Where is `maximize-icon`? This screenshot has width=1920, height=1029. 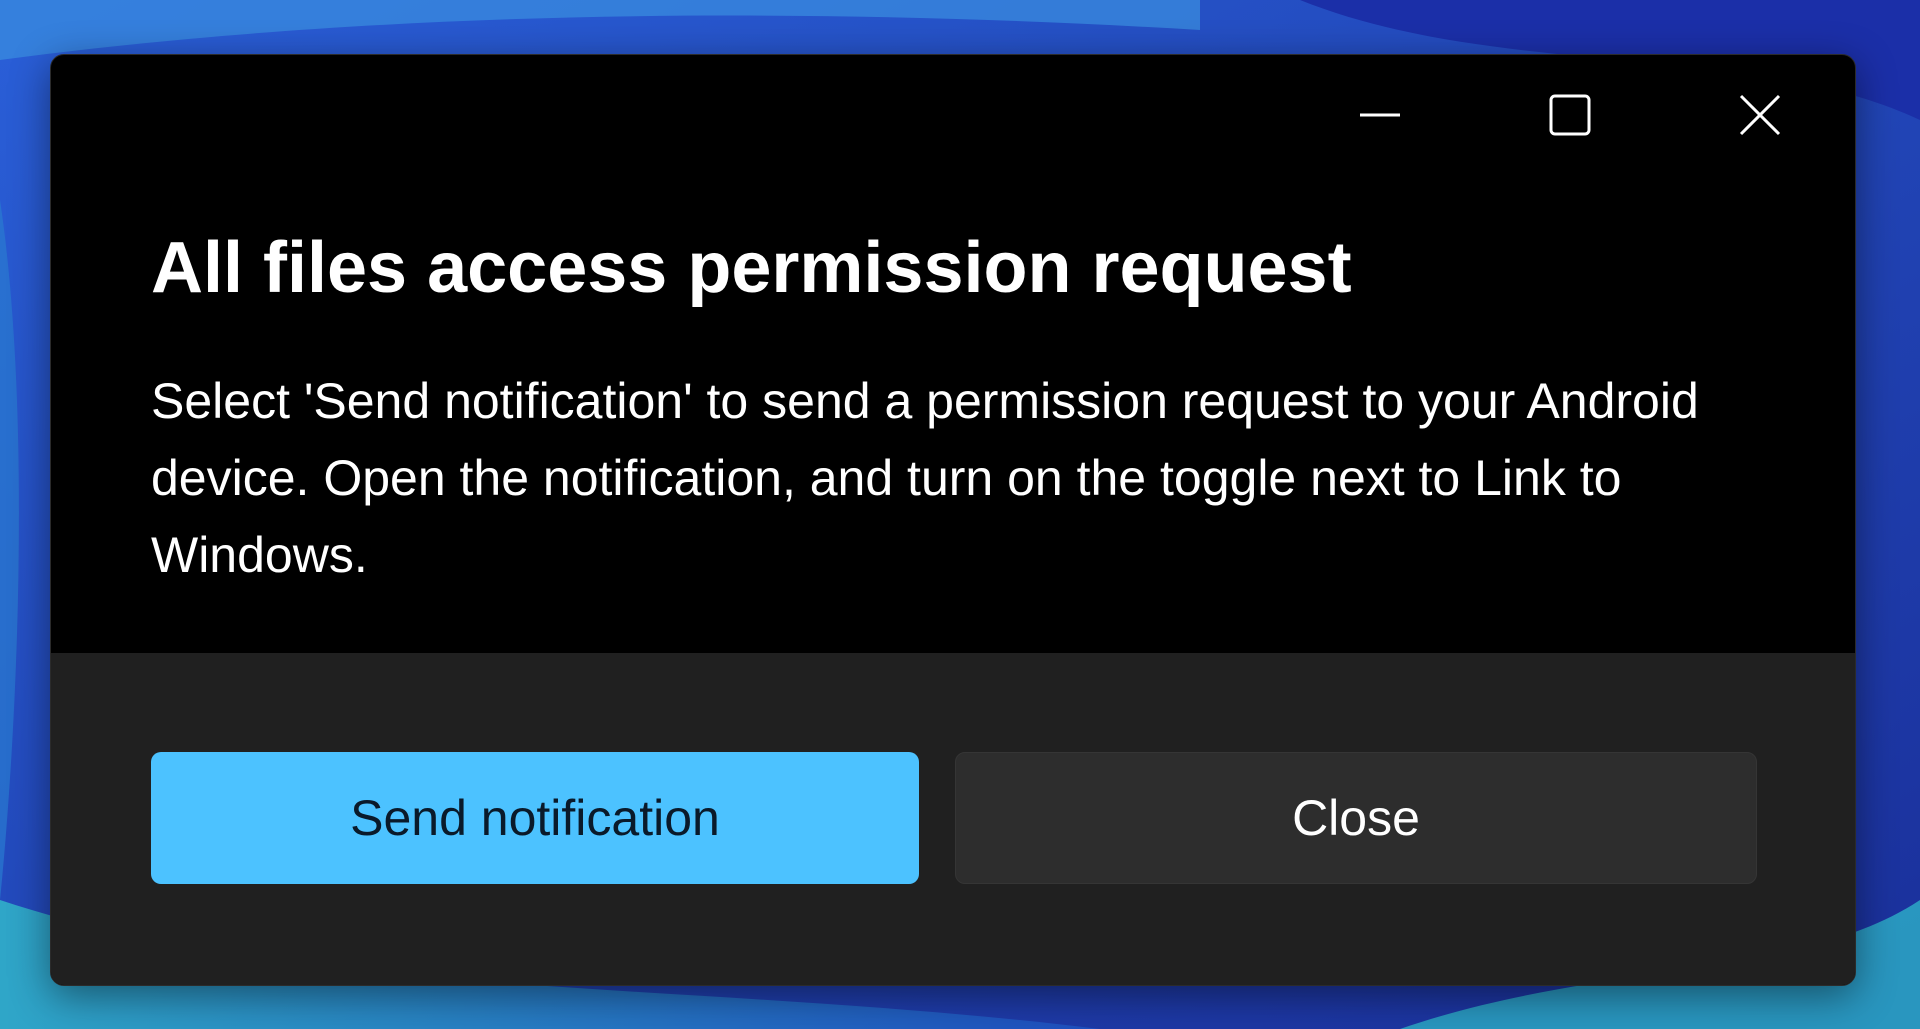
maximize-icon is located at coordinates (1570, 115).